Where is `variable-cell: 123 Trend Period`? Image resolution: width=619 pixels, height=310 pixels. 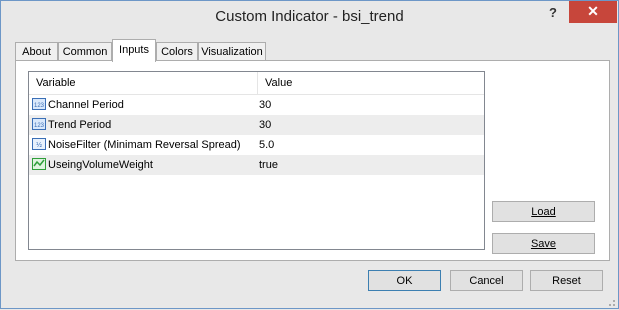 variable-cell: 123 Trend Period is located at coordinates (71, 125).